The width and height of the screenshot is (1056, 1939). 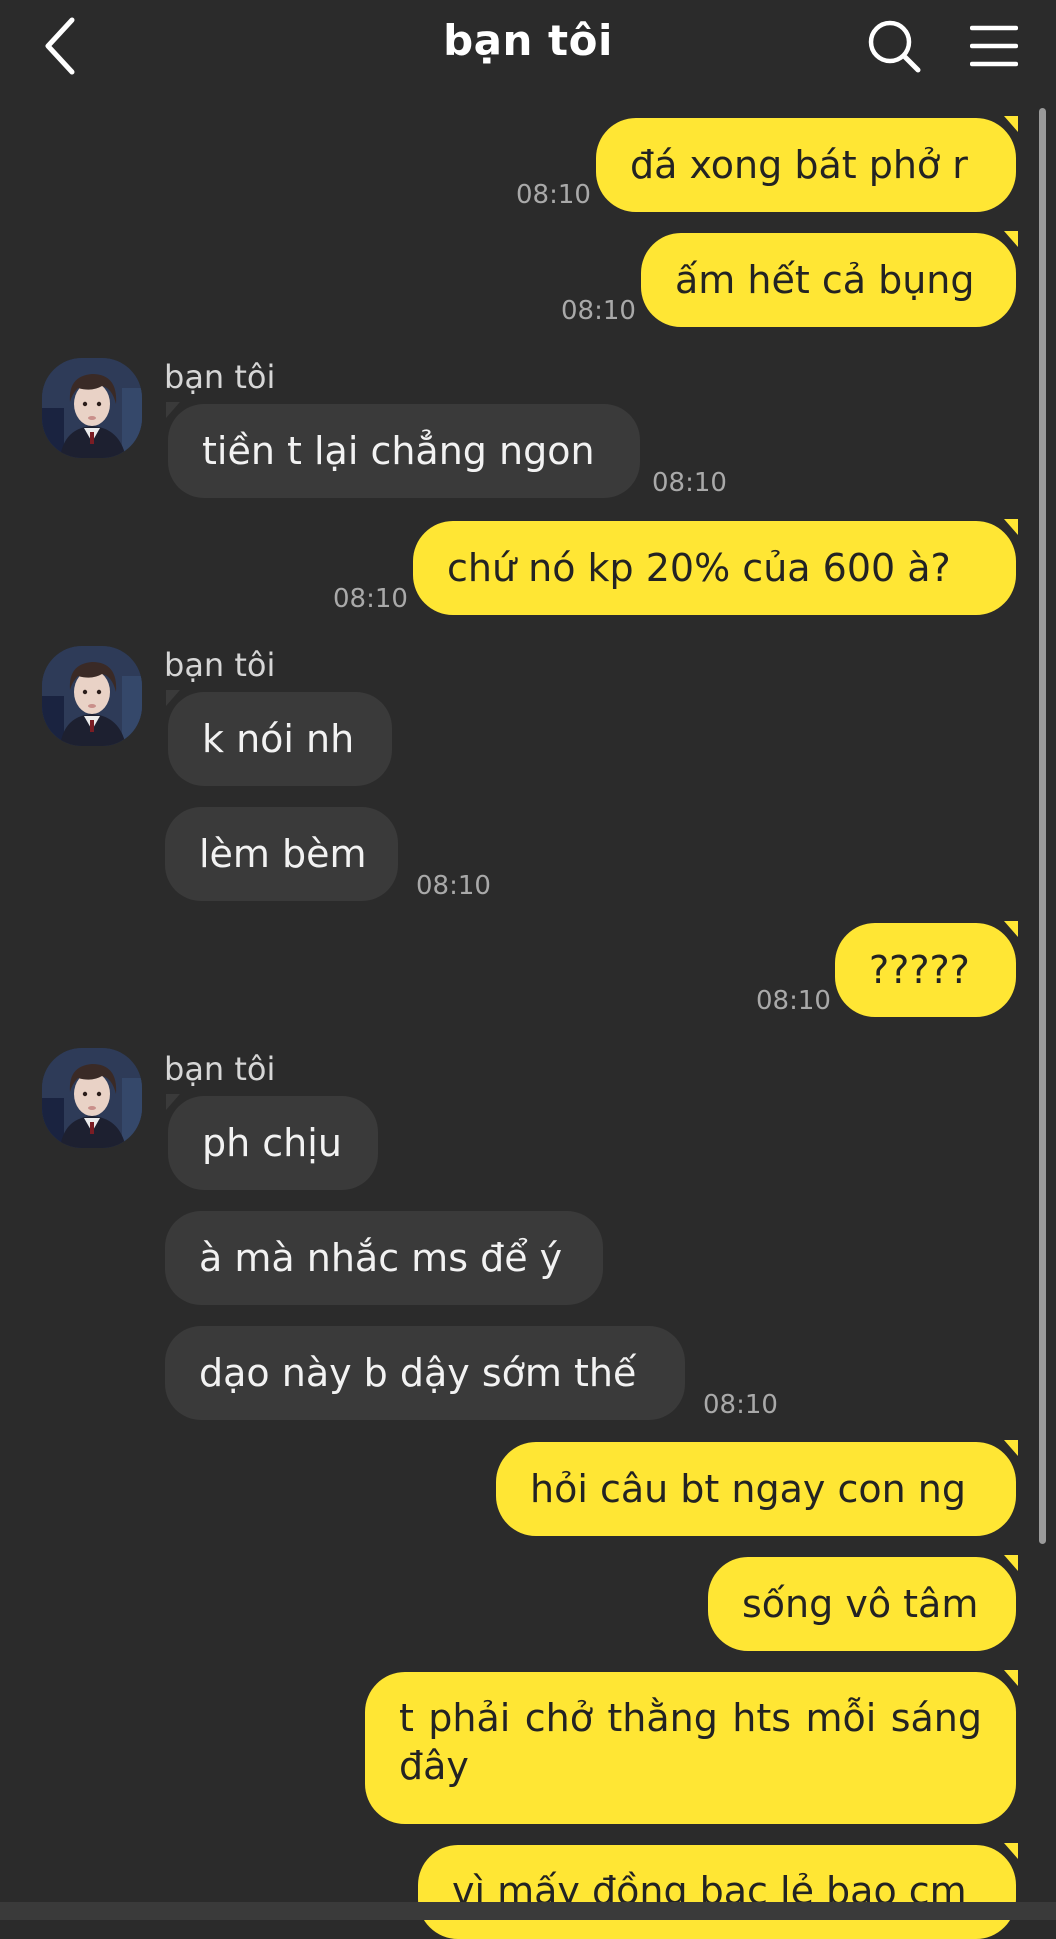 I want to click on message-text: ph chịu, so click(x=272, y=1143).